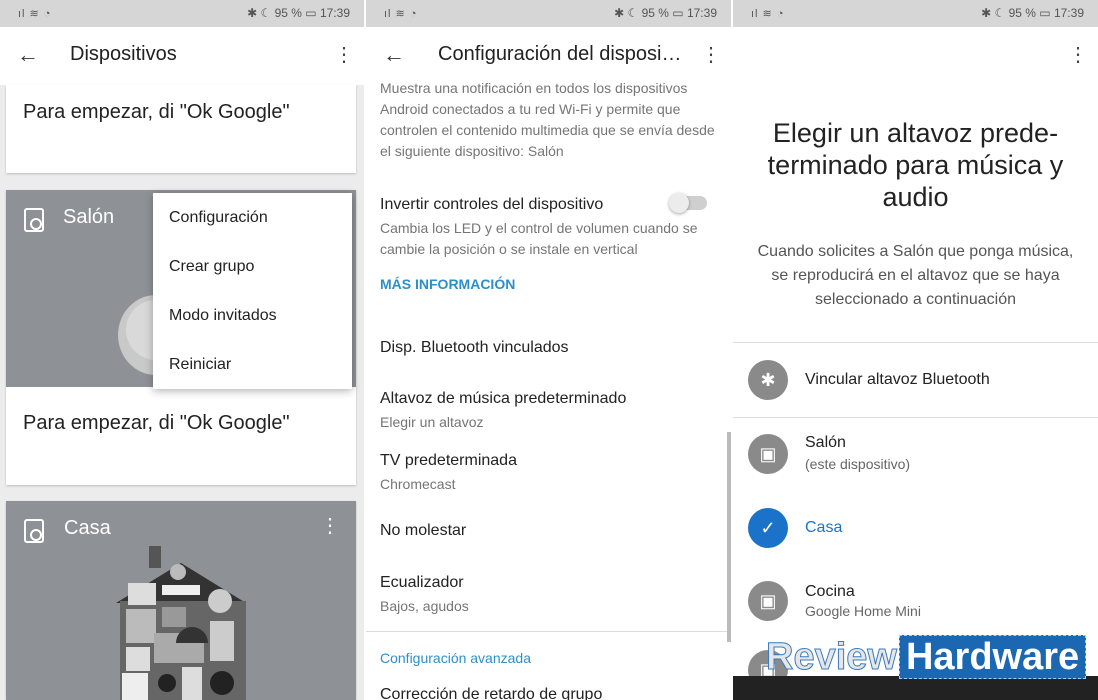  What do you see at coordinates (252, 315) in the screenshot?
I see `menu-item-modo-invitados: Modo invitados` at bounding box center [252, 315].